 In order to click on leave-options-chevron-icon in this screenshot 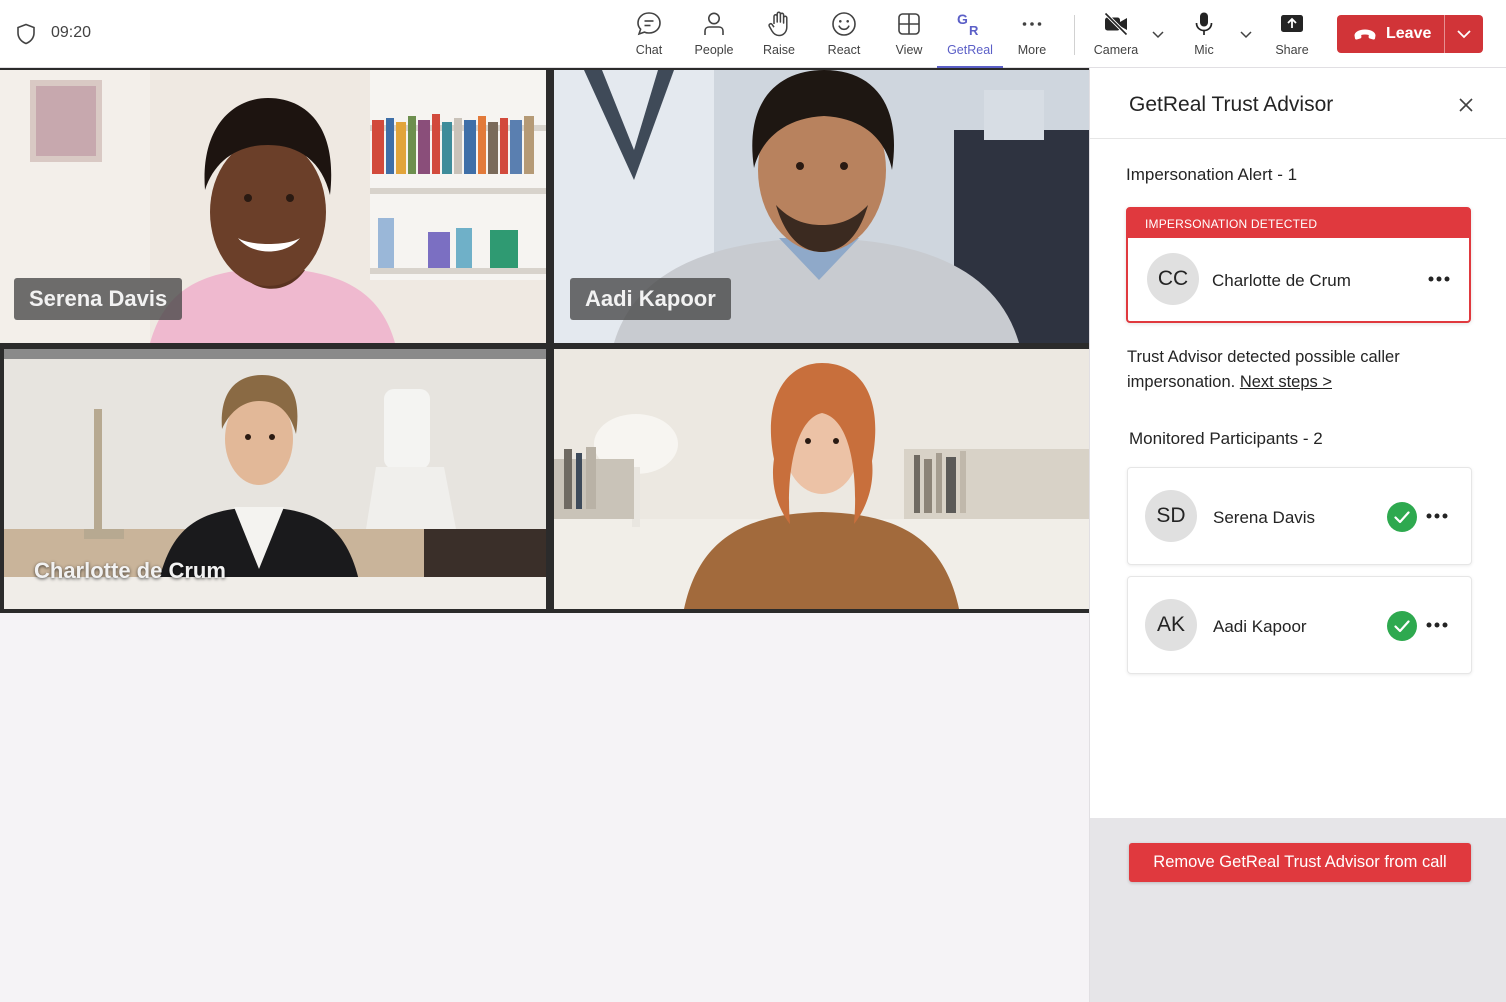, I will do `click(1464, 34)`.